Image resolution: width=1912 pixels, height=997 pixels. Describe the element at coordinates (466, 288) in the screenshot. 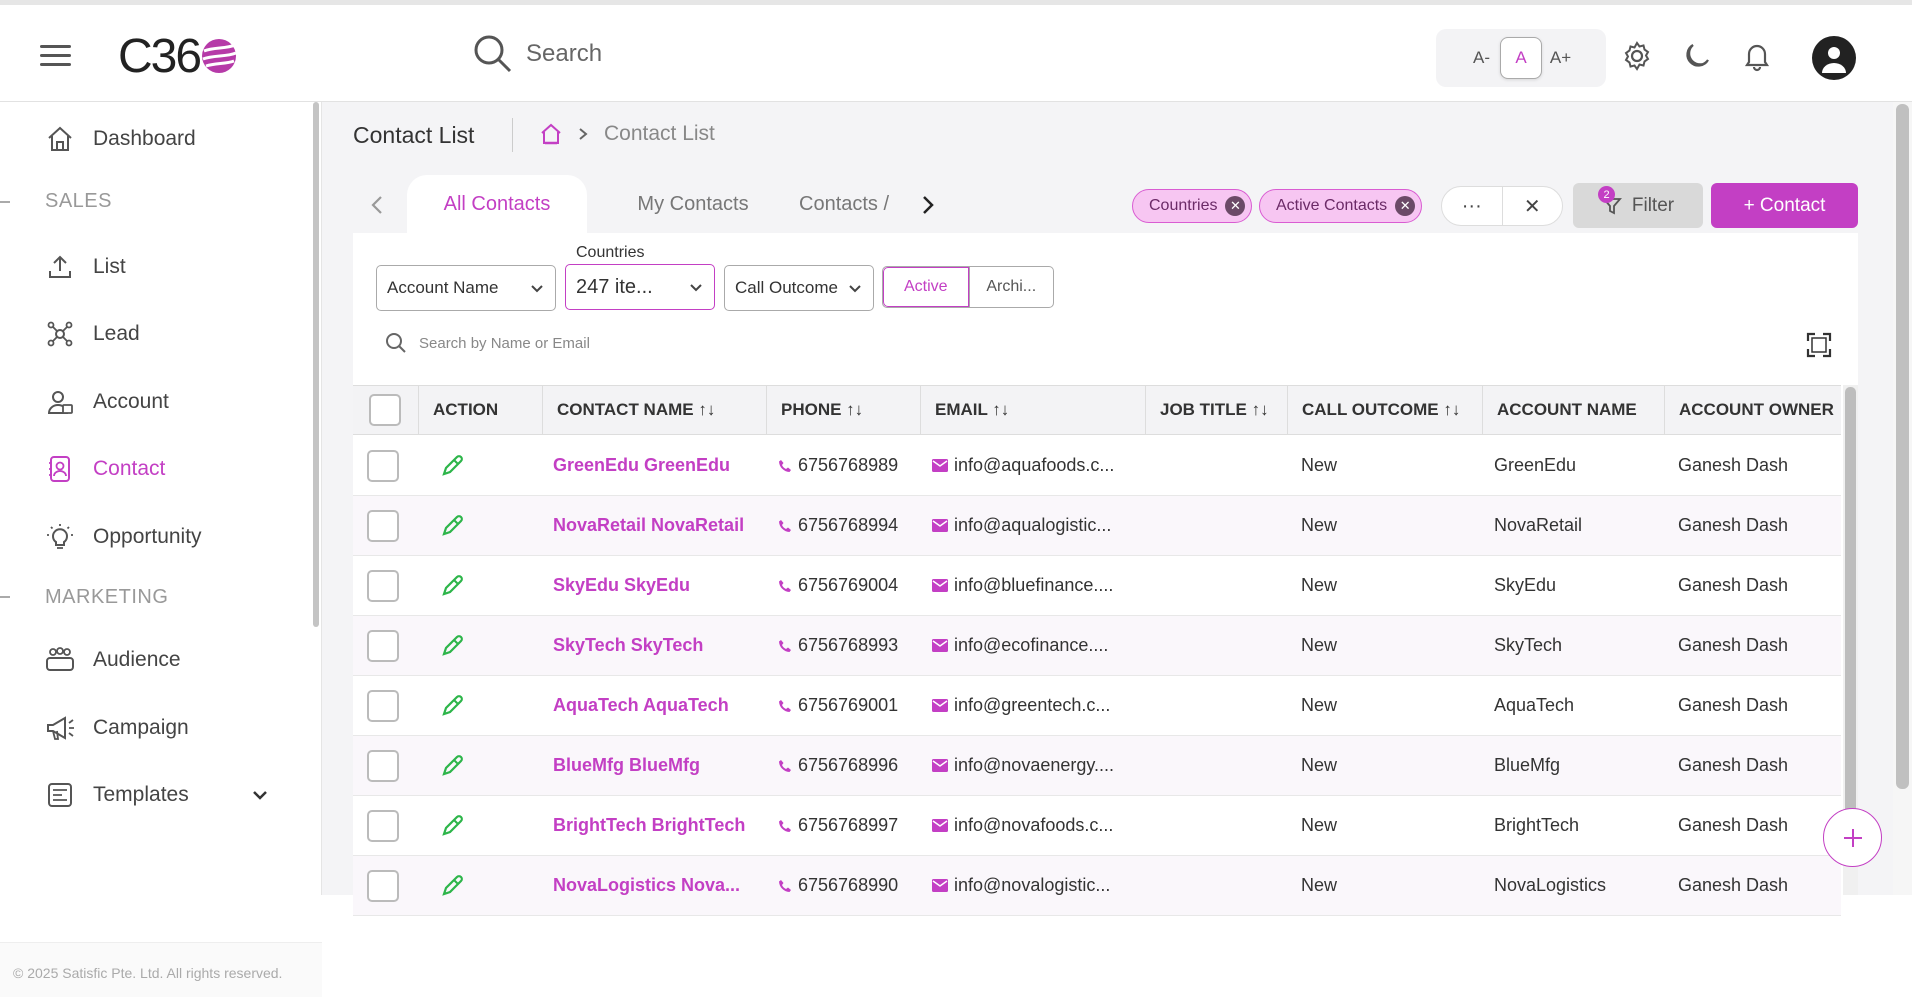

I see `account-name-select: Account Name` at that location.